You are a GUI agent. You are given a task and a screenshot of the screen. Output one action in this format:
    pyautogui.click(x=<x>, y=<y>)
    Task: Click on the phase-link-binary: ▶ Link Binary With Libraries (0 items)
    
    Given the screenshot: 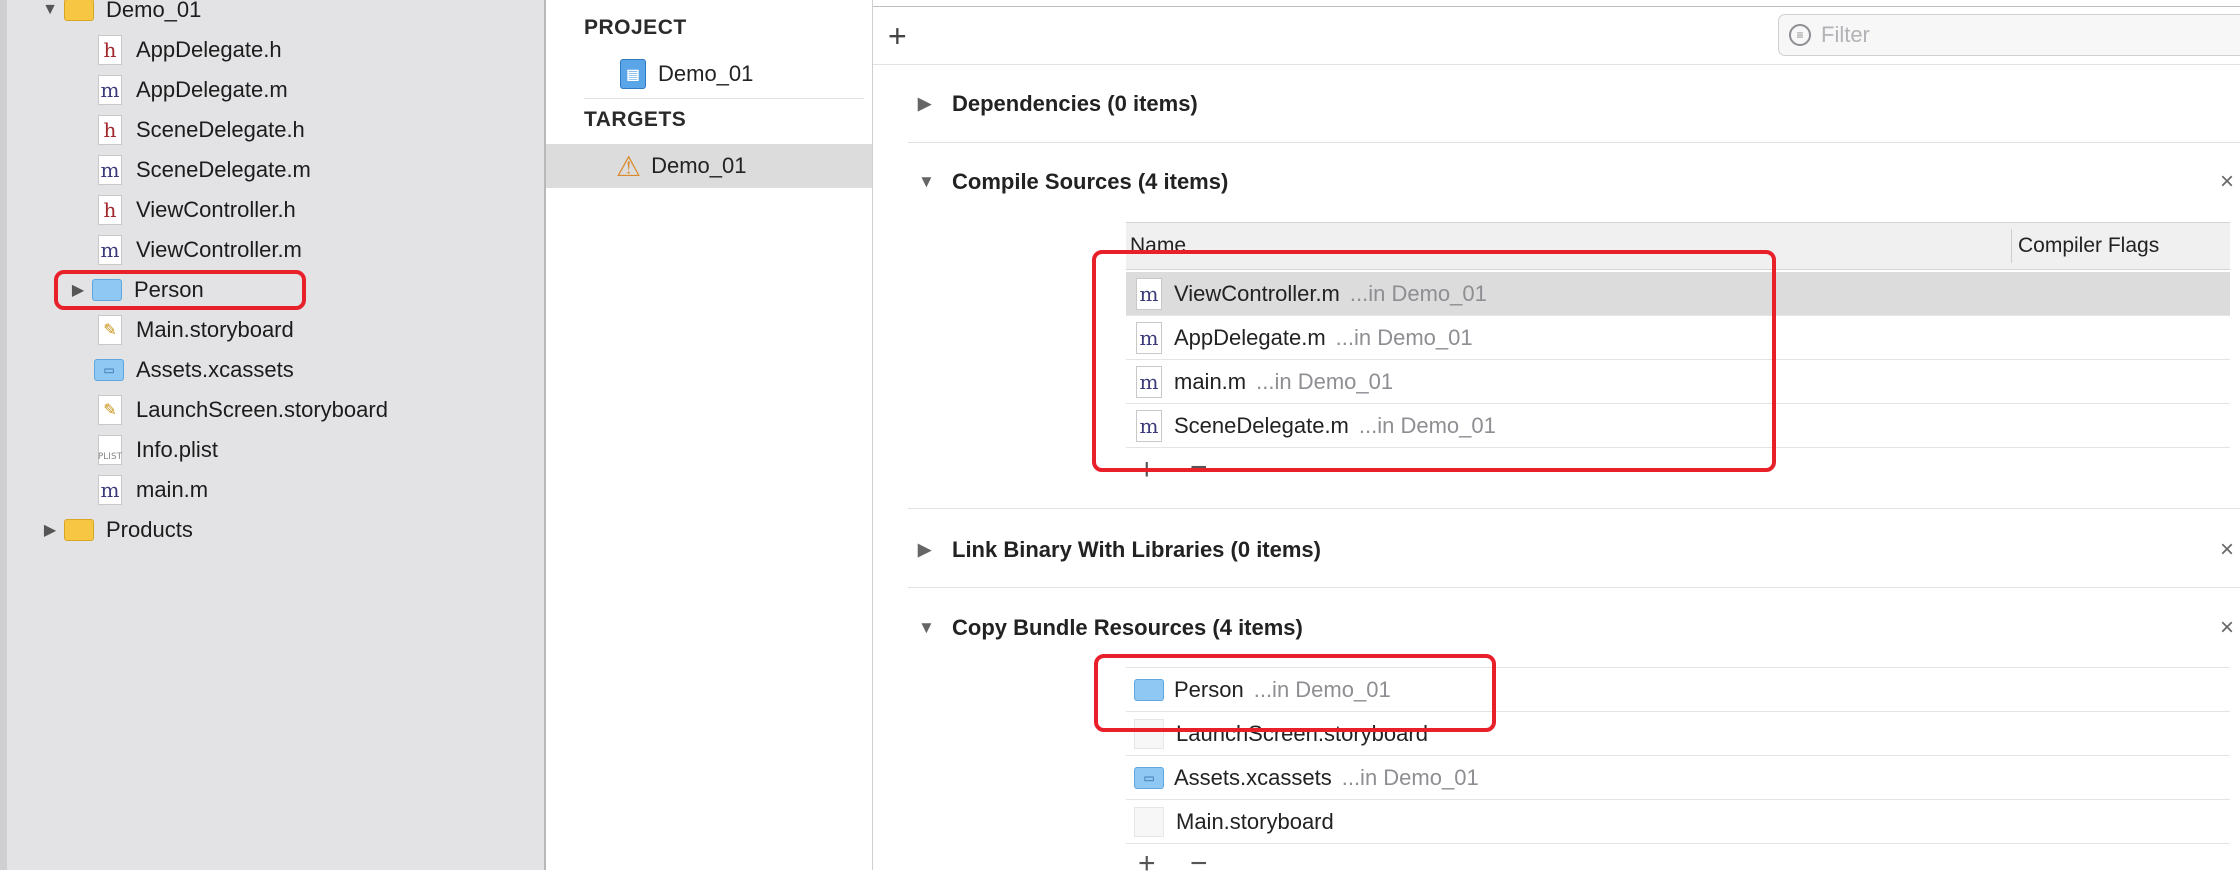 What is the action you would take?
    pyautogui.click(x=1119, y=550)
    